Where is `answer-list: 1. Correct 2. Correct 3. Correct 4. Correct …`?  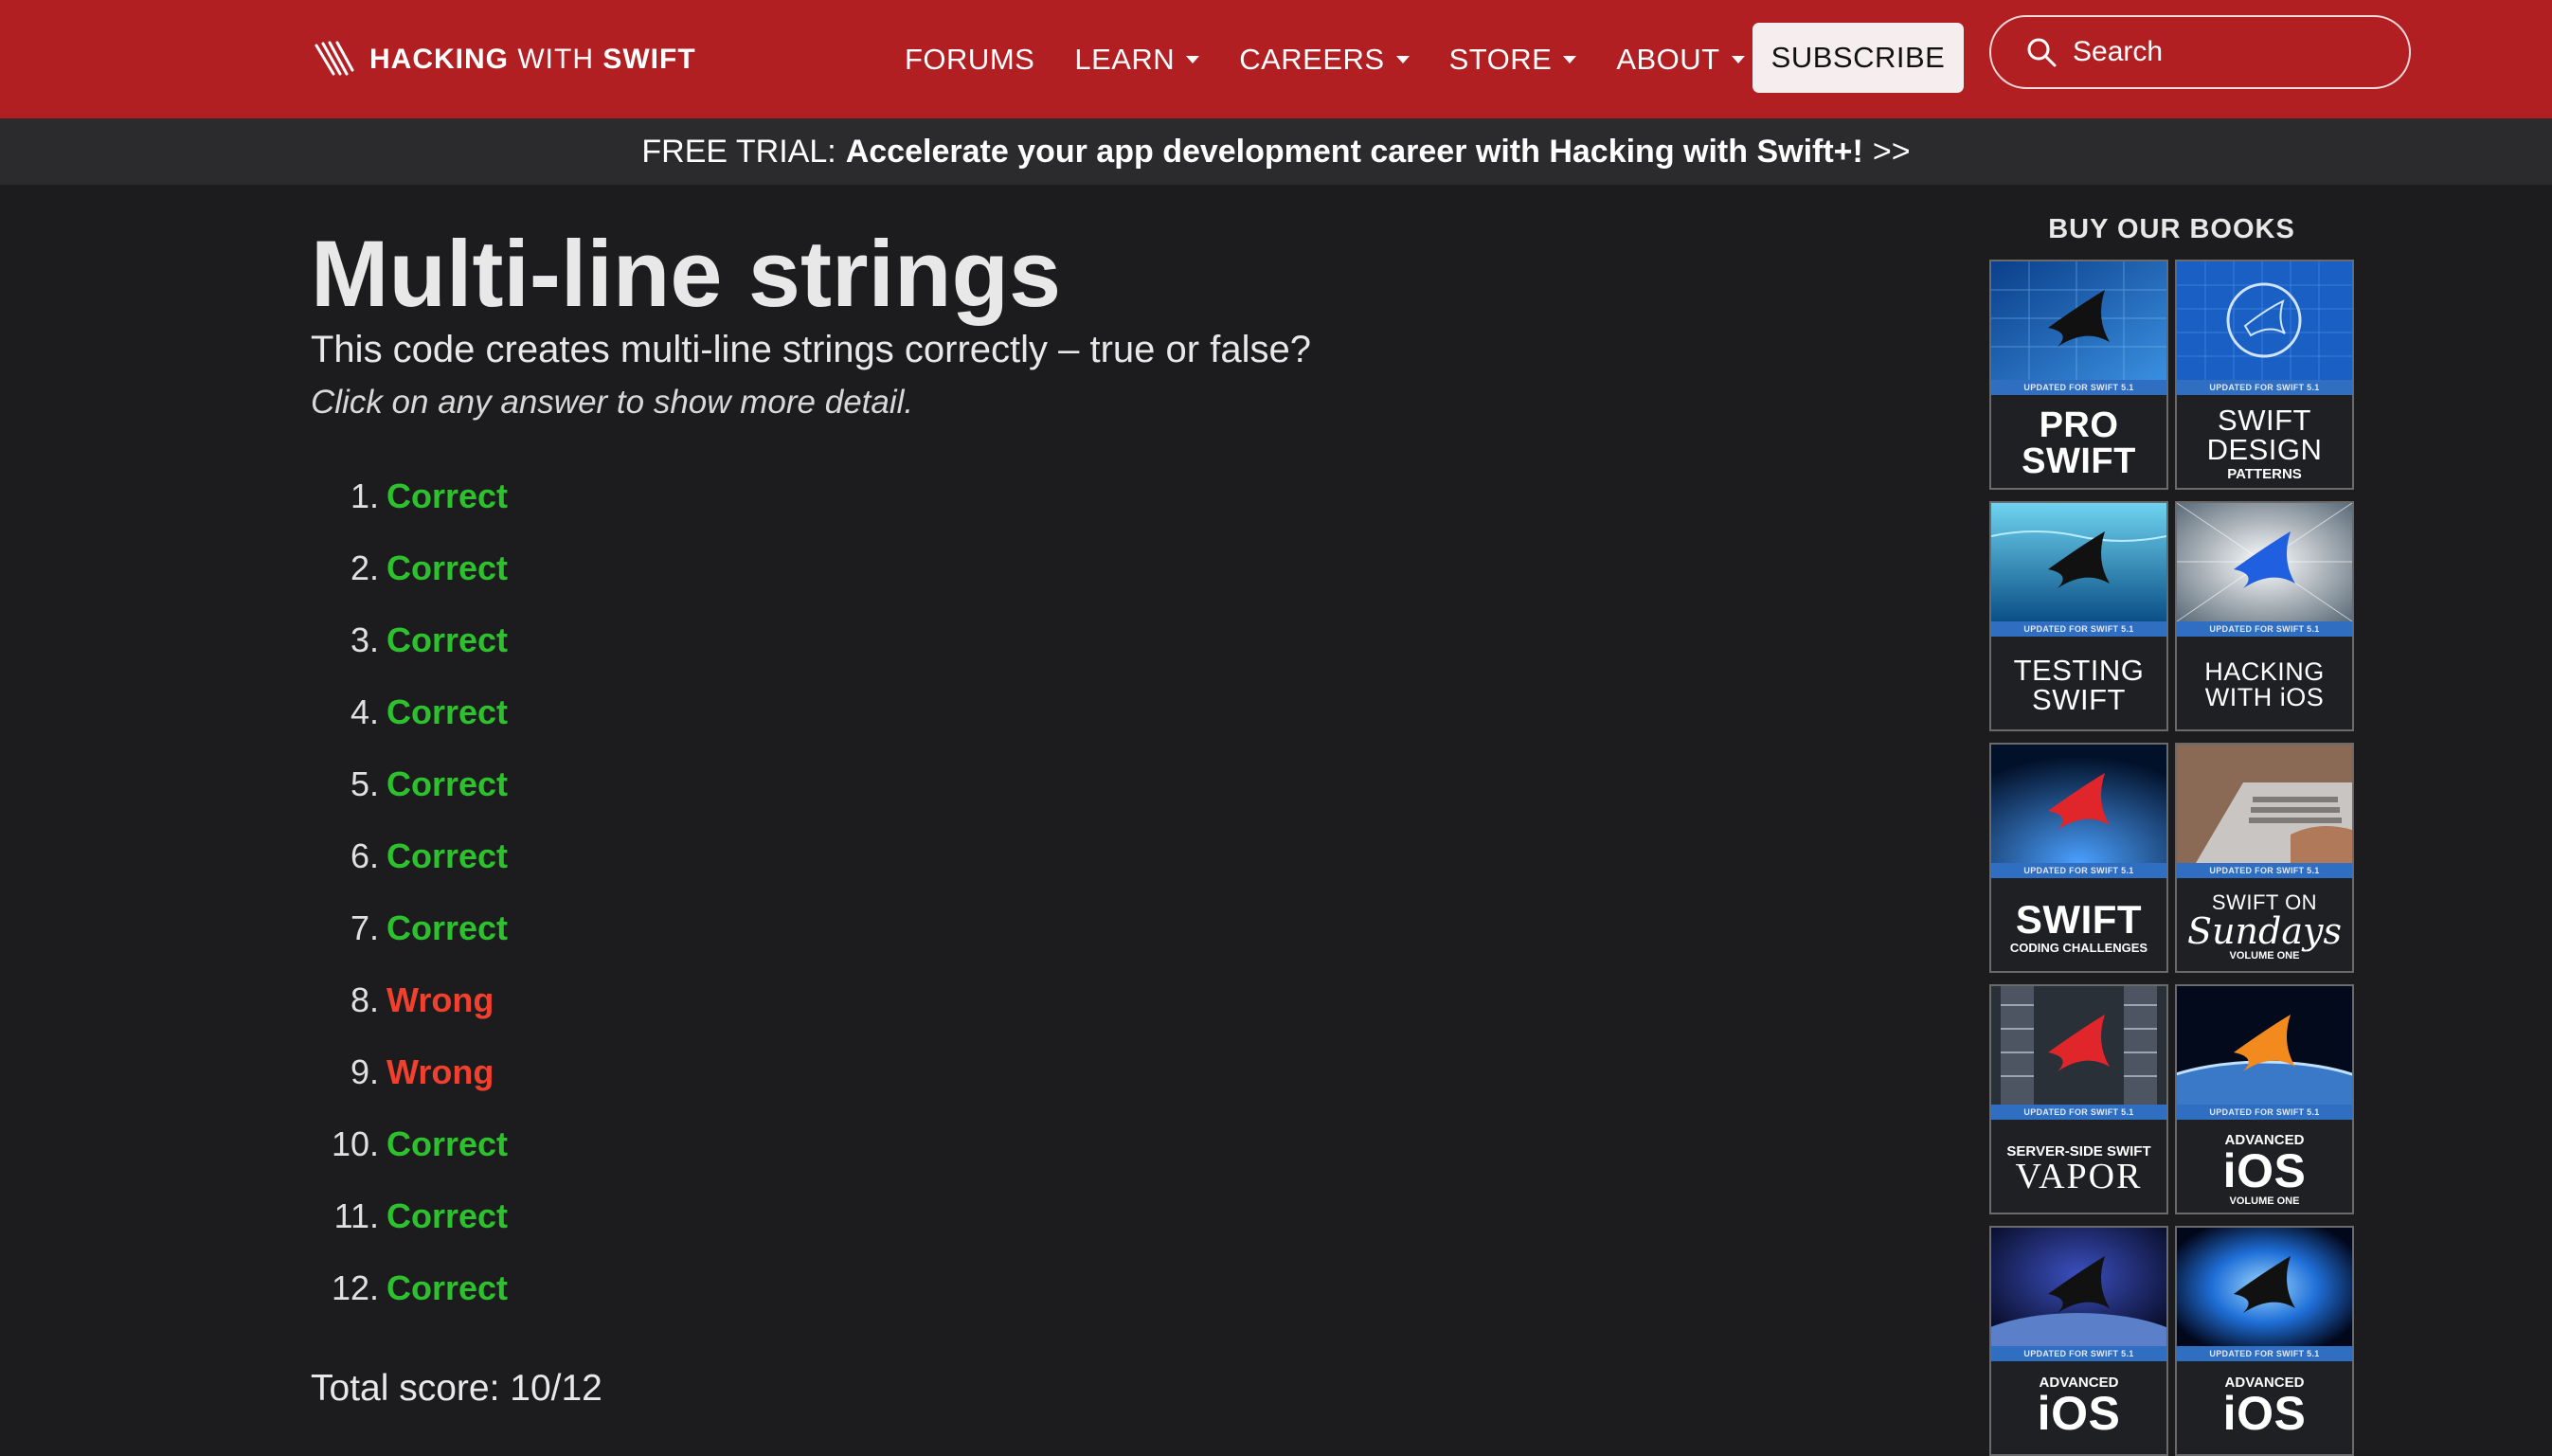
answer-list: 1. Correct 2. Correct 3. Correct 4. Correct … is located at coordinates (595, 892).